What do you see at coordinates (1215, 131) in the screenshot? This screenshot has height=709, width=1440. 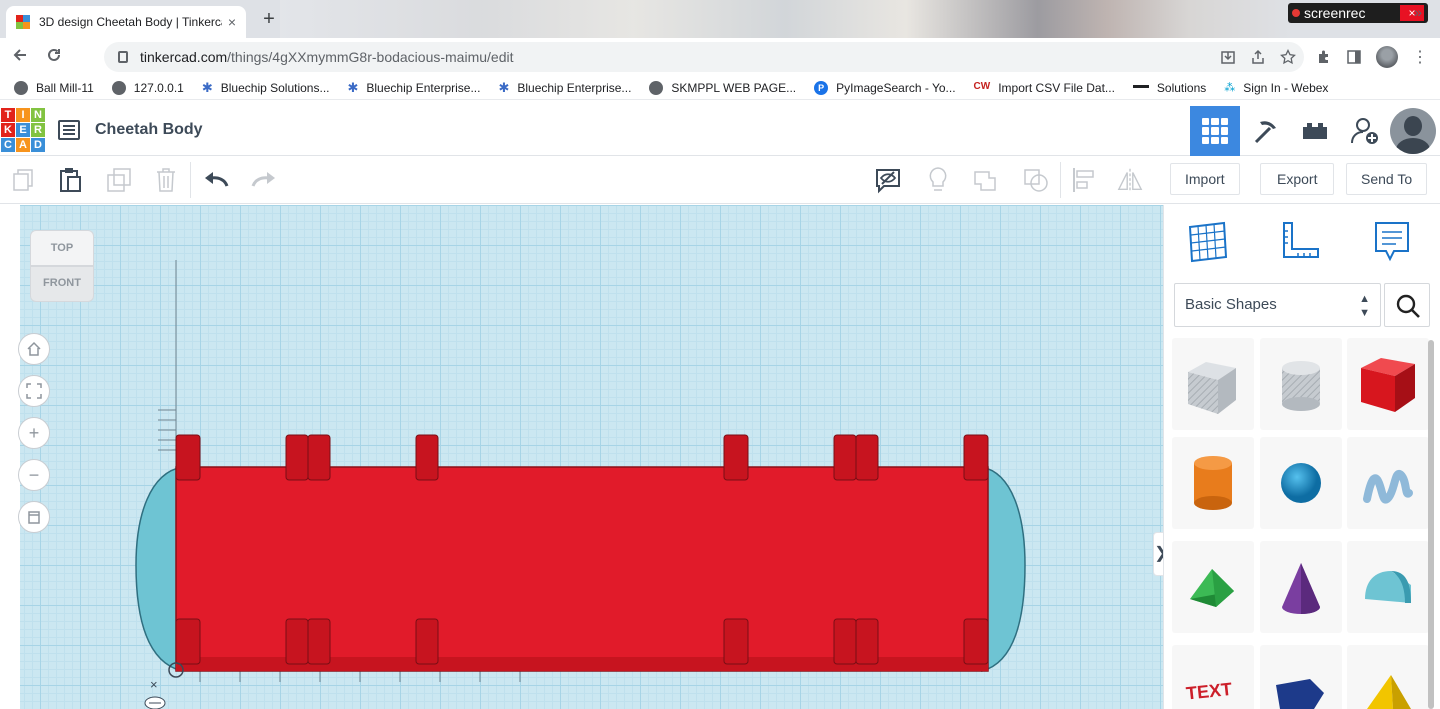 I see `3d-design-view-button` at bounding box center [1215, 131].